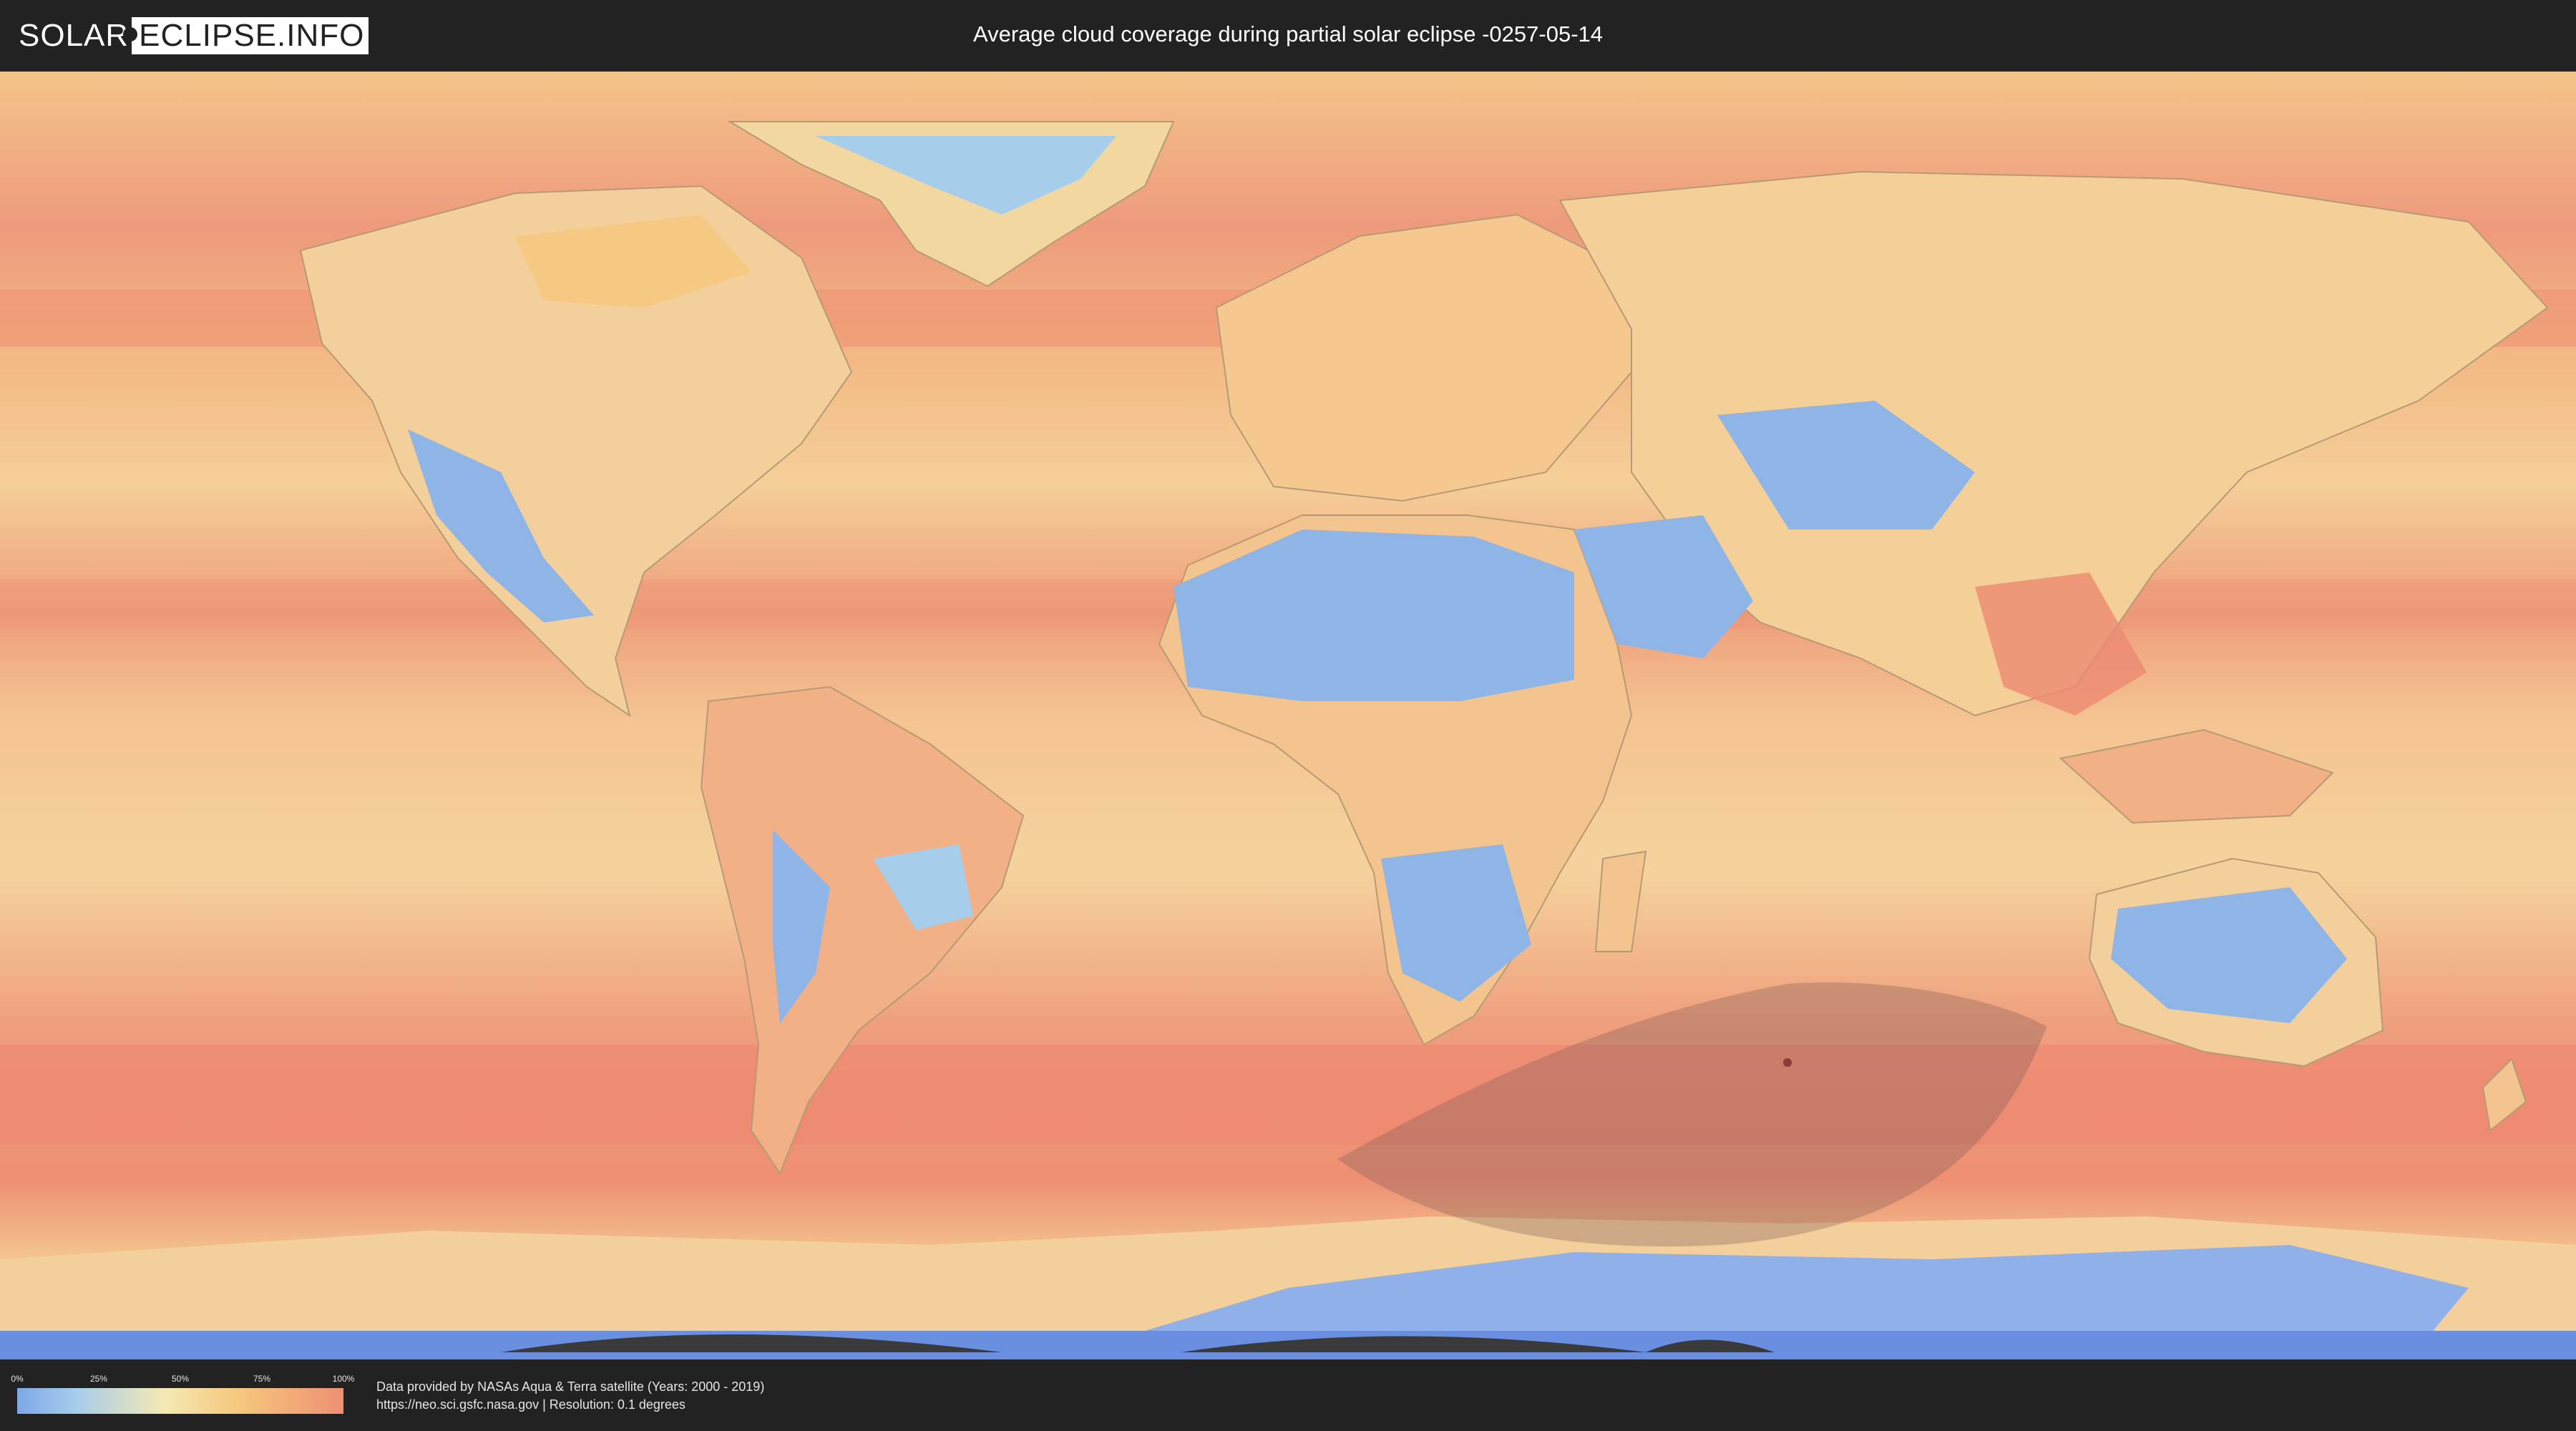 The height and width of the screenshot is (1431, 2576). Describe the element at coordinates (1288, 1095) in the screenshot. I see `cloud-band-south` at that location.